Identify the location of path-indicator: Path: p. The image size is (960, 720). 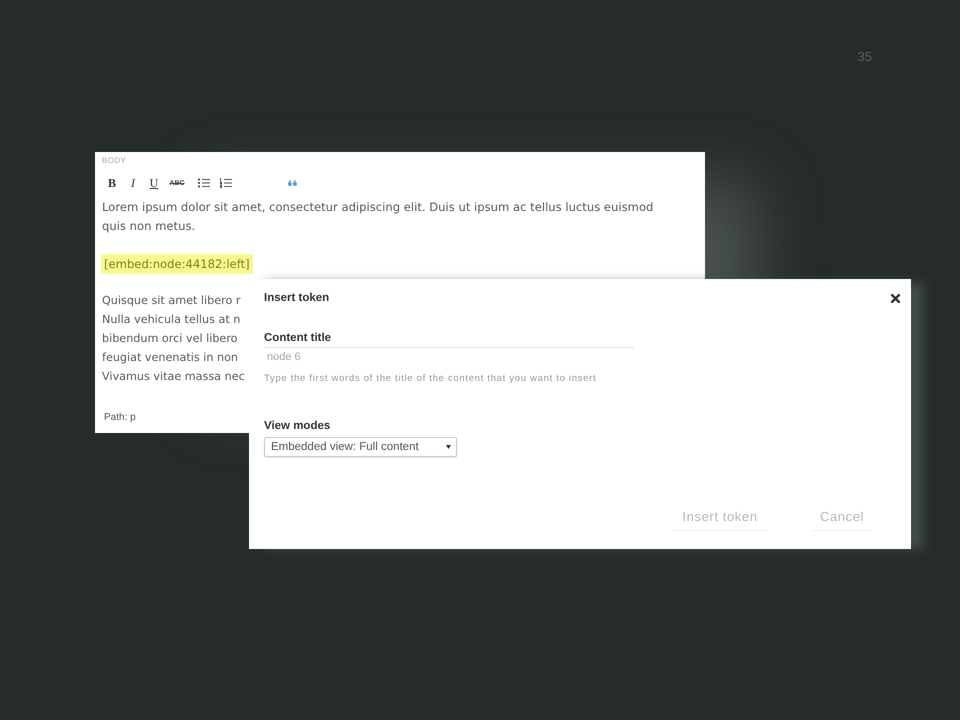
(120, 418).